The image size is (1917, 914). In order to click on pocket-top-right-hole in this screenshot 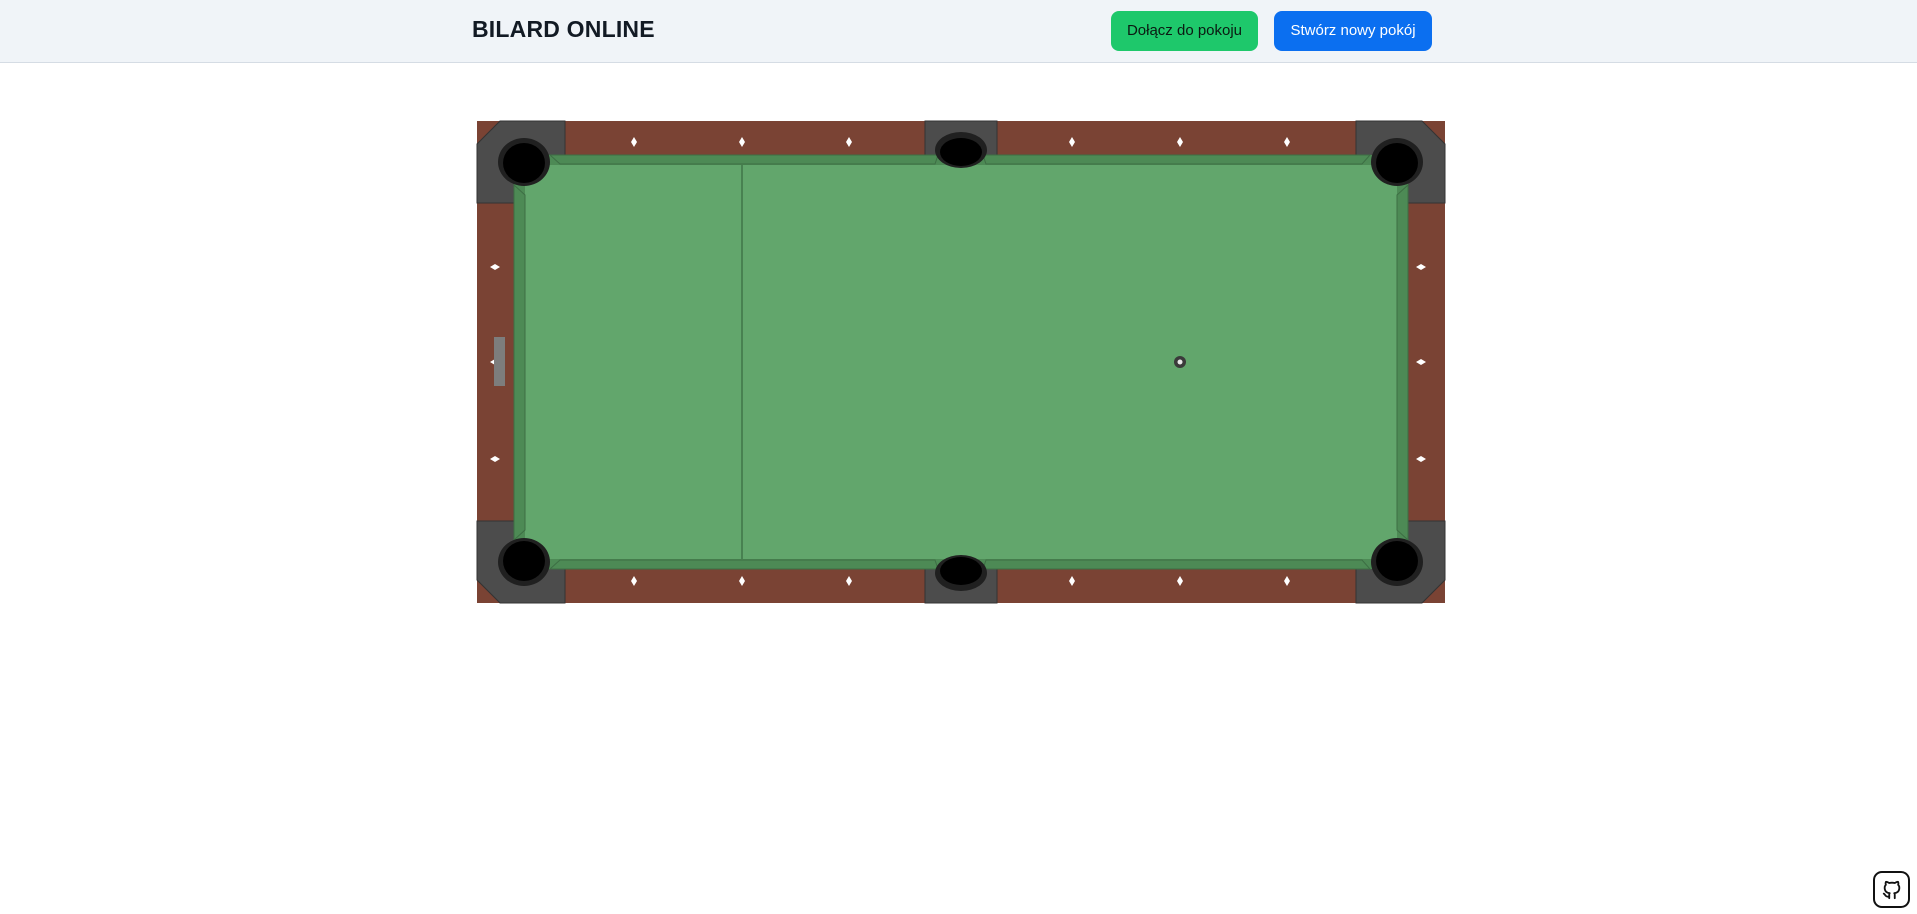, I will do `click(1397, 163)`.